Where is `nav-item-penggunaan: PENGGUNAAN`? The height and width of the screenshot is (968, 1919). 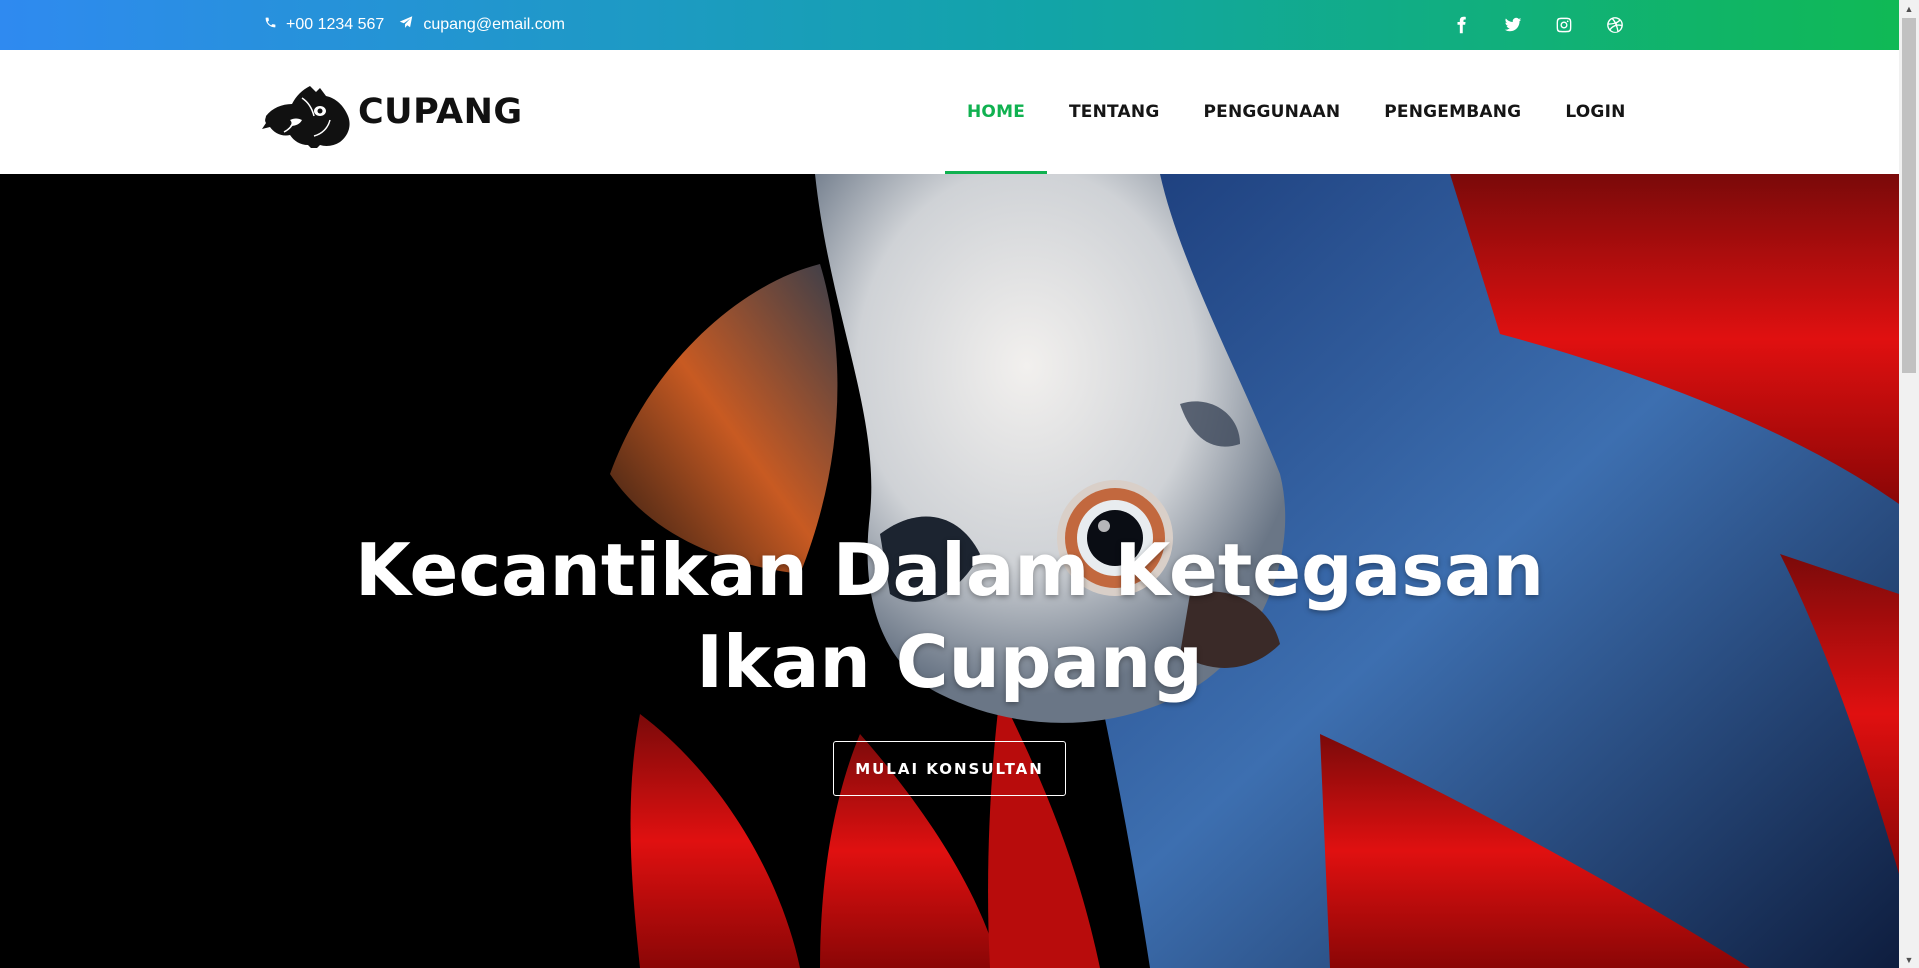 nav-item-penggunaan: PENGGUNAAN is located at coordinates (1271, 112).